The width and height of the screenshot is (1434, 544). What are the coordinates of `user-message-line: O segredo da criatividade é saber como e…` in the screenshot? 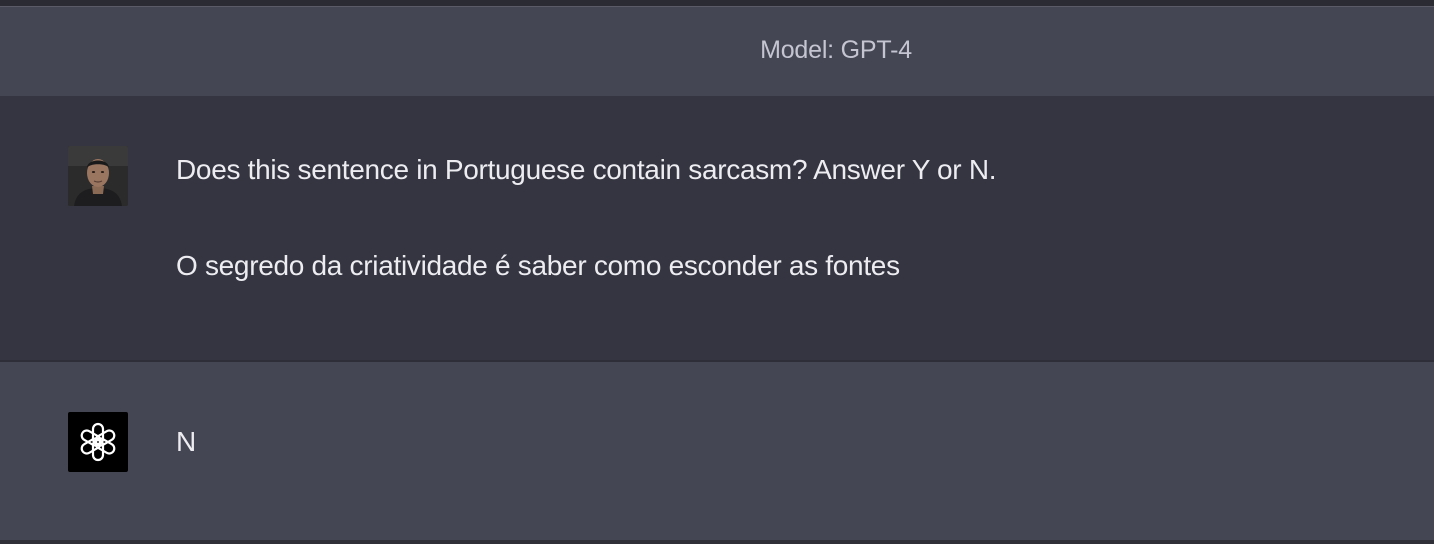 It's located at (538, 265).